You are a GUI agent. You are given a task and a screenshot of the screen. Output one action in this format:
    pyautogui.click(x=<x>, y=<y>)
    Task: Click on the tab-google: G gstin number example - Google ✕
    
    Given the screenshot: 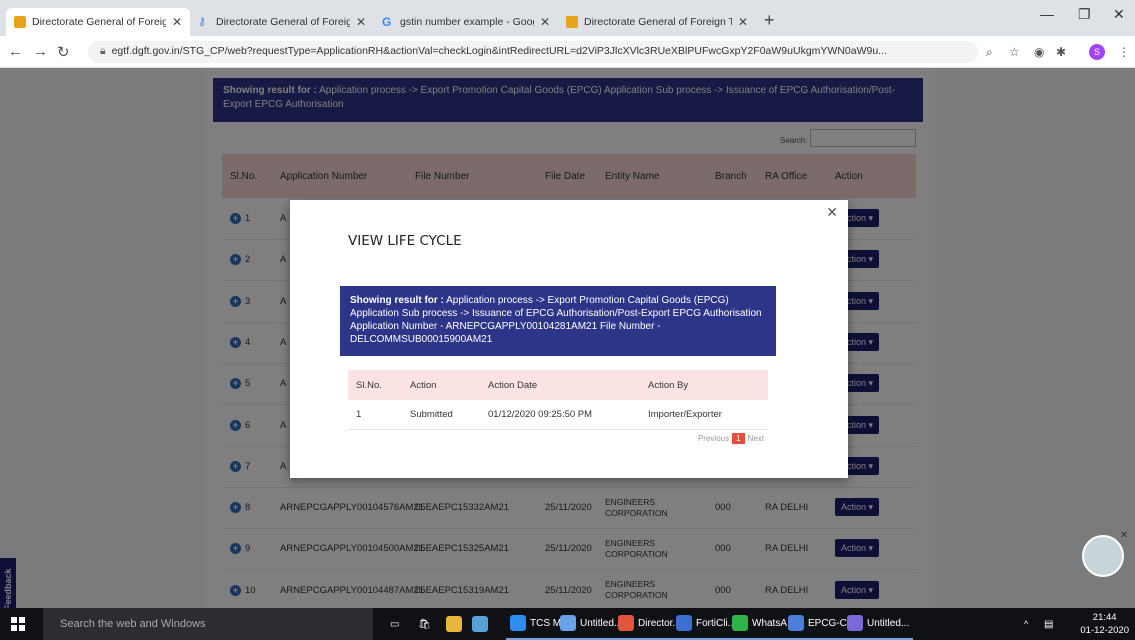 What is the action you would take?
    pyautogui.click(x=466, y=22)
    